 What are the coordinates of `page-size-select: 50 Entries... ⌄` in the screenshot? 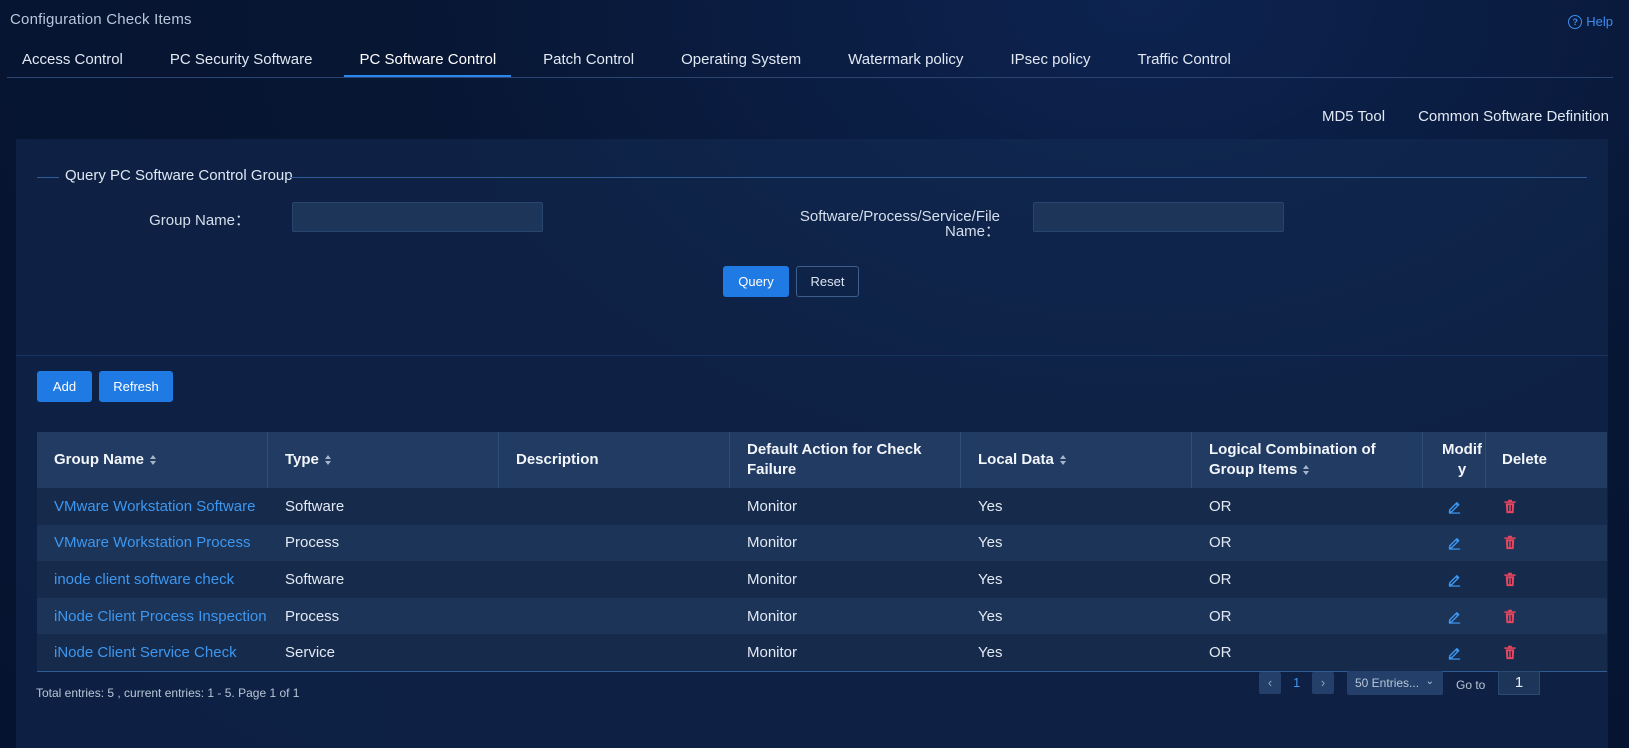 It's located at (1395, 683).